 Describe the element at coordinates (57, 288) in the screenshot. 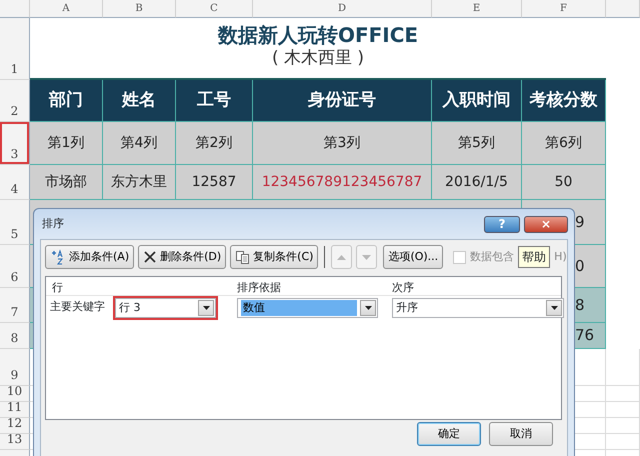

I see `column-label: 行` at that location.